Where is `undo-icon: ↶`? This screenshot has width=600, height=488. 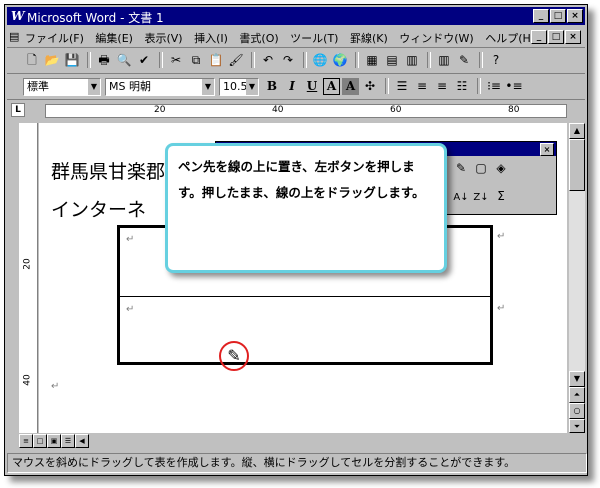
undo-icon: ↶ is located at coordinates (268, 60).